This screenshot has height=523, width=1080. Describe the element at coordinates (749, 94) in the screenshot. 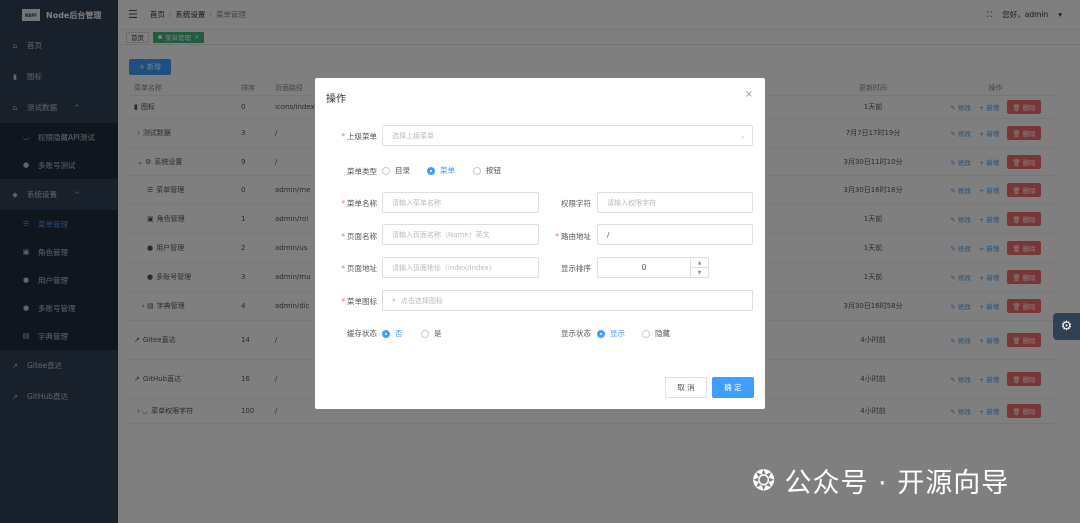

I see `close-icon: ×` at that location.